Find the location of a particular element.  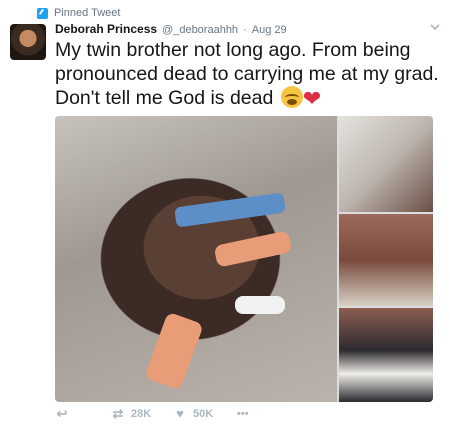

like-count: 50K is located at coordinates (203, 414).